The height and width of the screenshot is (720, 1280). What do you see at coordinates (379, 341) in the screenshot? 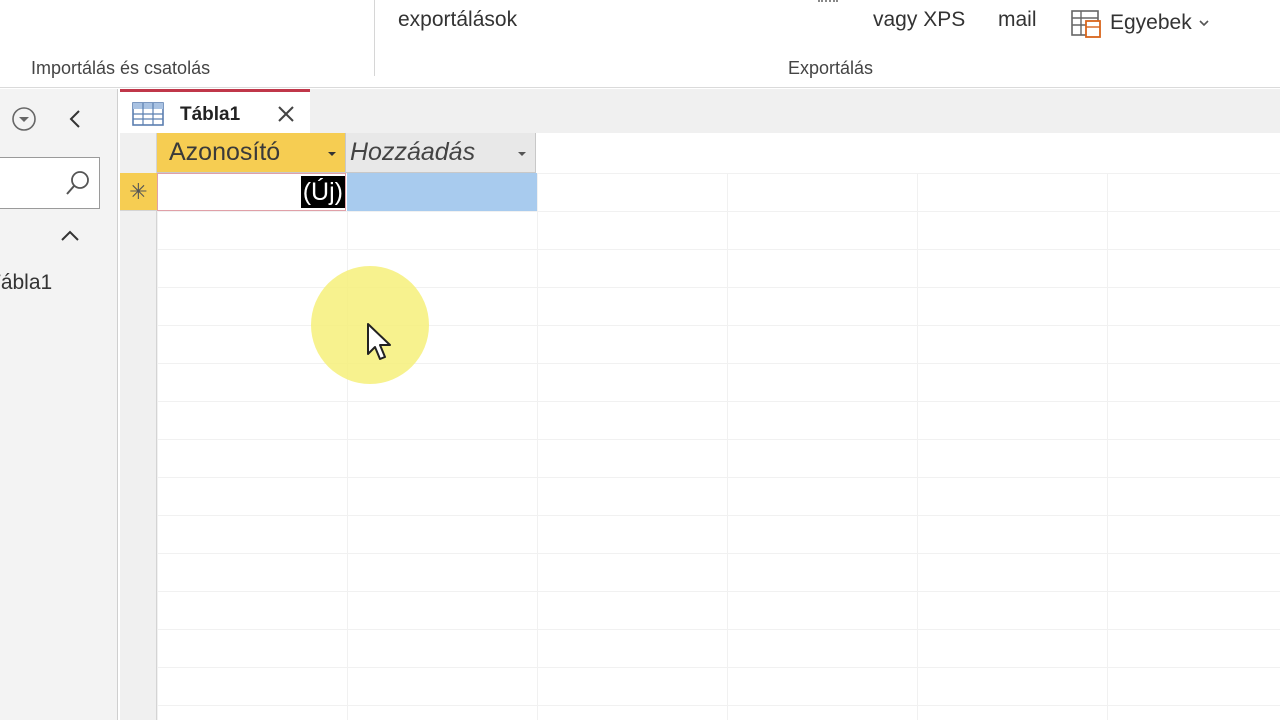
I see `mouse-cursor-icon` at bounding box center [379, 341].